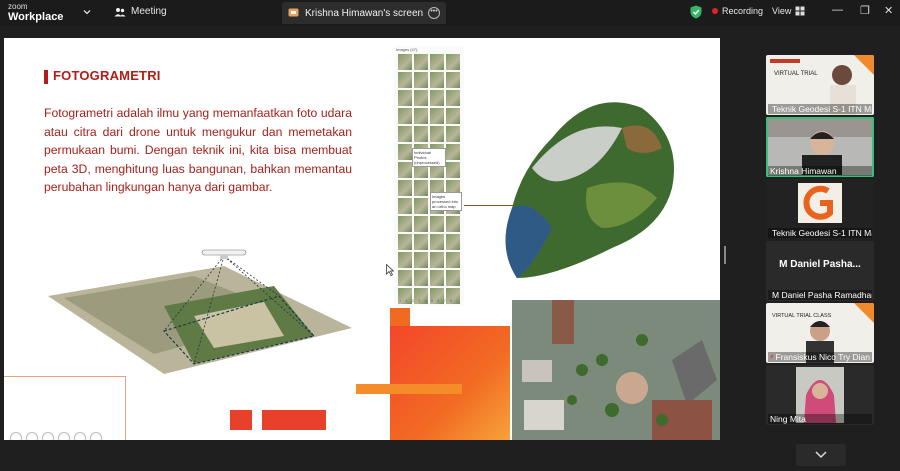 This screenshot has width=900, height=471. I want to click on thumbnail-grid, so click(429, 179).